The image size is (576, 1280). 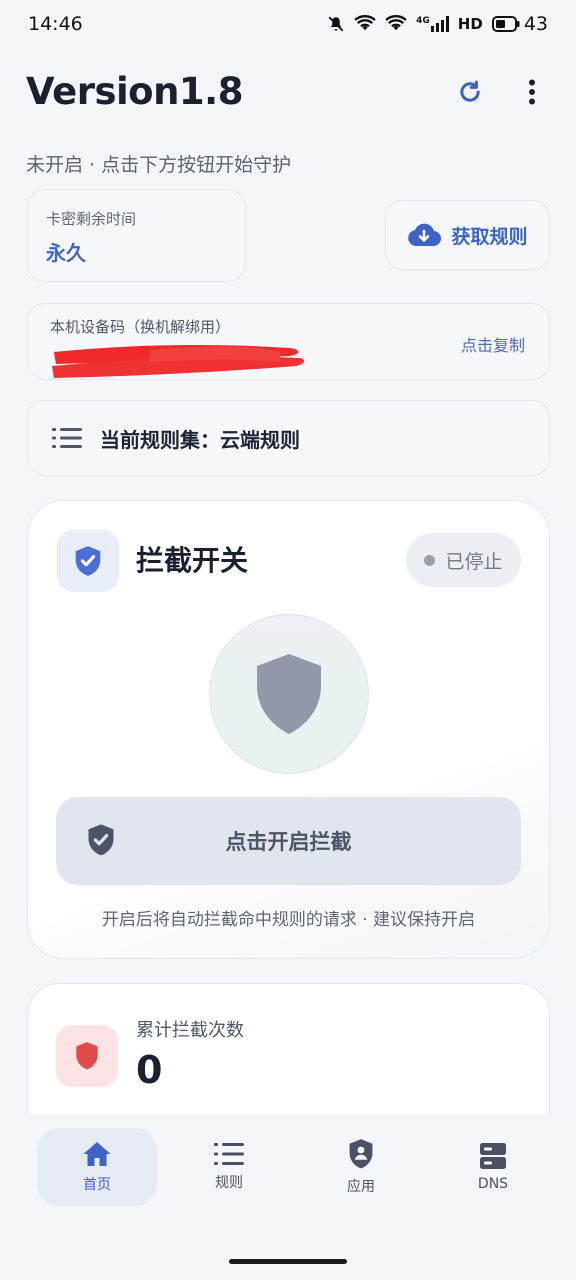 I want to click on intercept-count-label: 累计拦截次数, so click(x=190, y=1030).